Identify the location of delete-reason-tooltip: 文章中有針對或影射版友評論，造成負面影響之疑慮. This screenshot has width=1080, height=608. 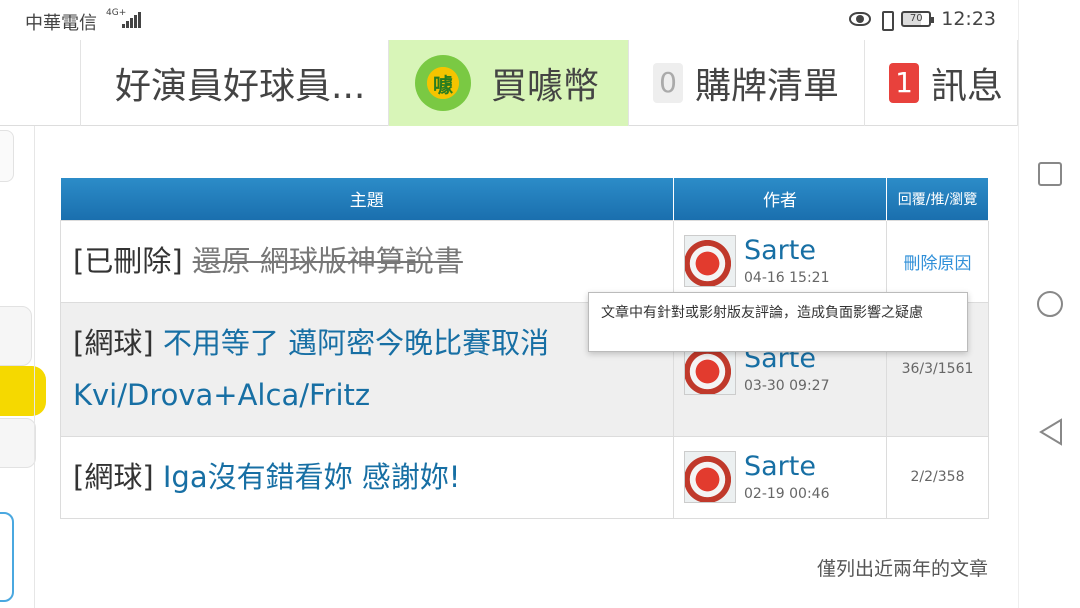
(778, 322).